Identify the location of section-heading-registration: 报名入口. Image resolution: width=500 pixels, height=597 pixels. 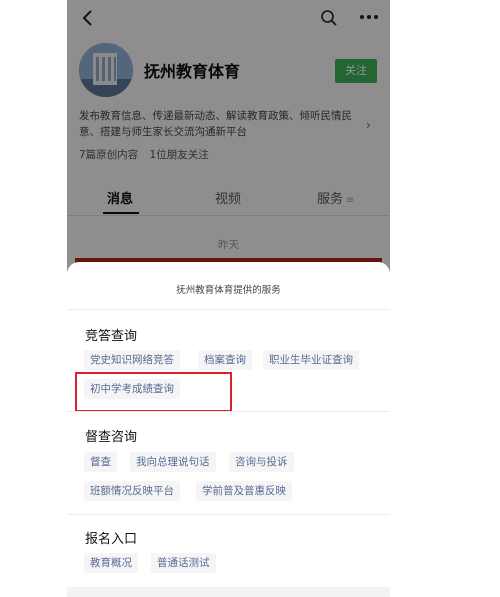
(111, 539).